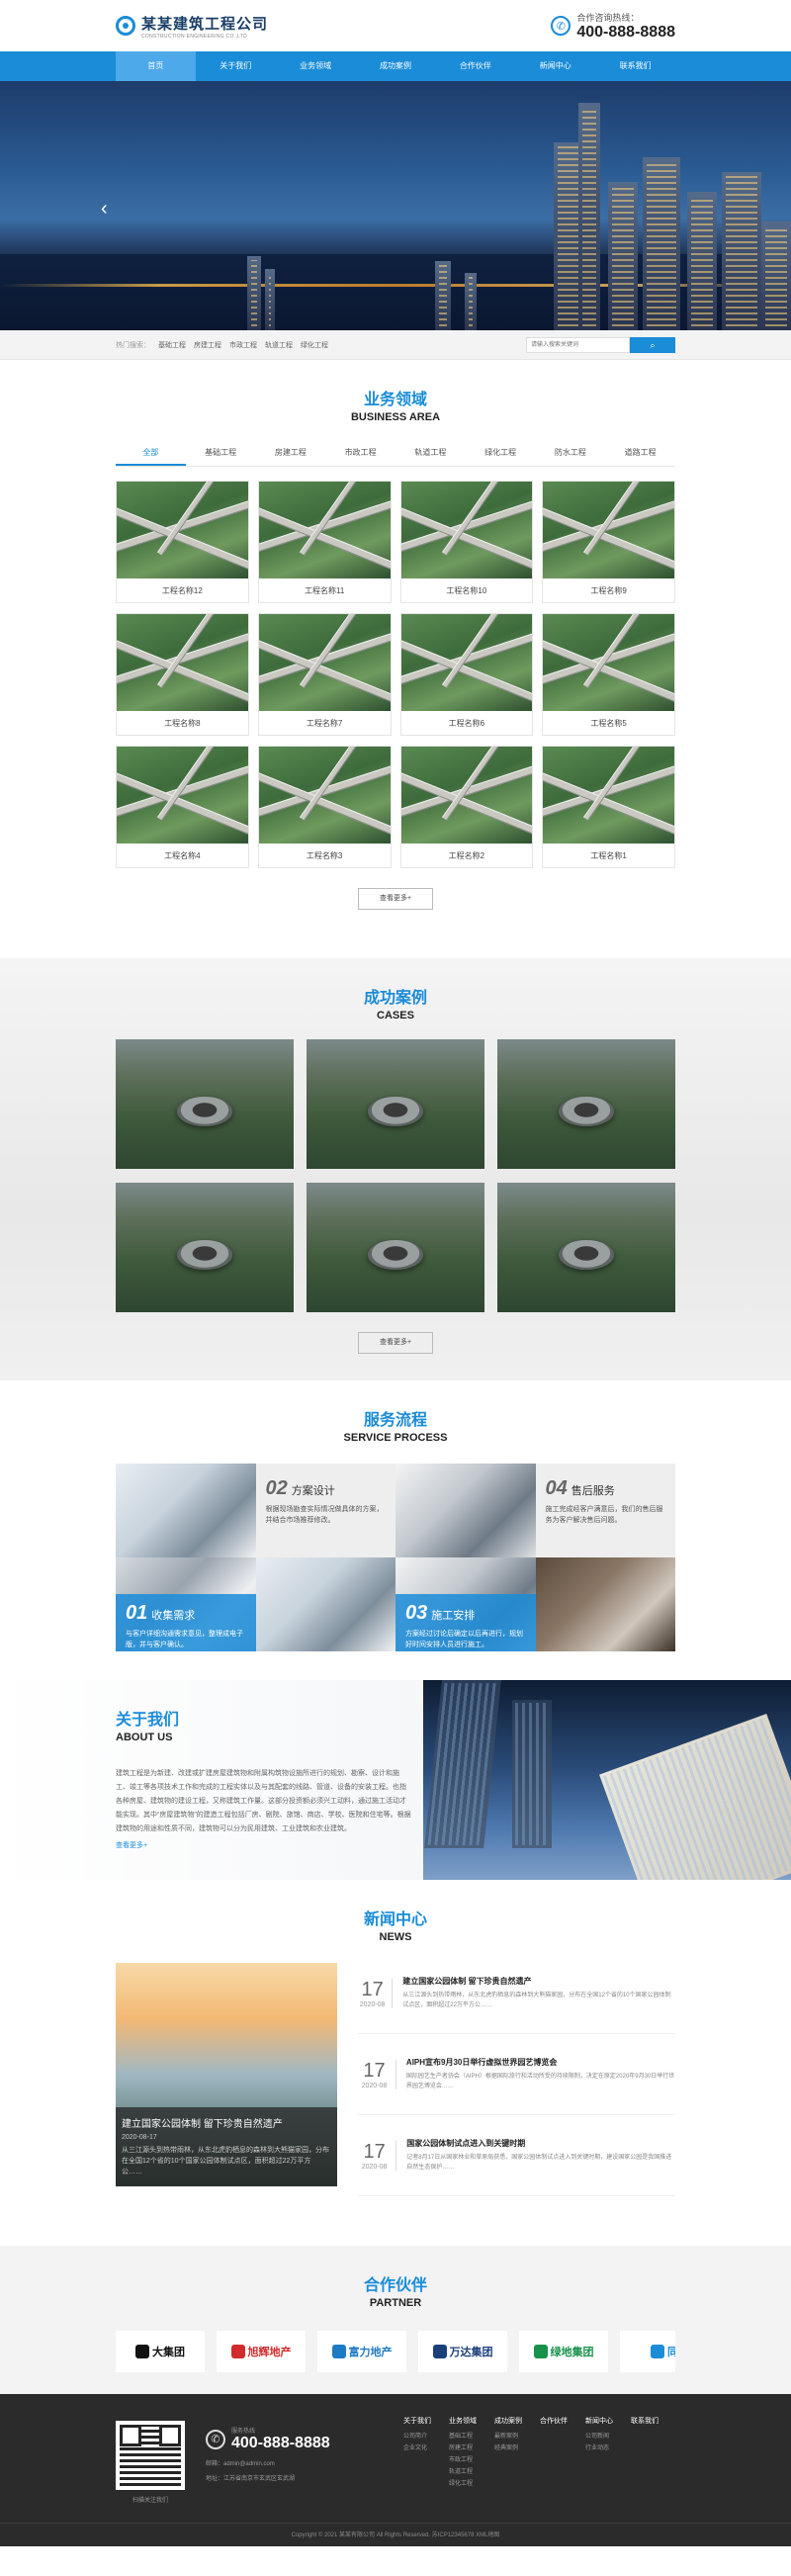 This screenshot has width=791, height=2576. What do you see at coordinates (182, 542) in the screenshot?
I see `project-card: 工程名称12` at bounding box center [182, 542].